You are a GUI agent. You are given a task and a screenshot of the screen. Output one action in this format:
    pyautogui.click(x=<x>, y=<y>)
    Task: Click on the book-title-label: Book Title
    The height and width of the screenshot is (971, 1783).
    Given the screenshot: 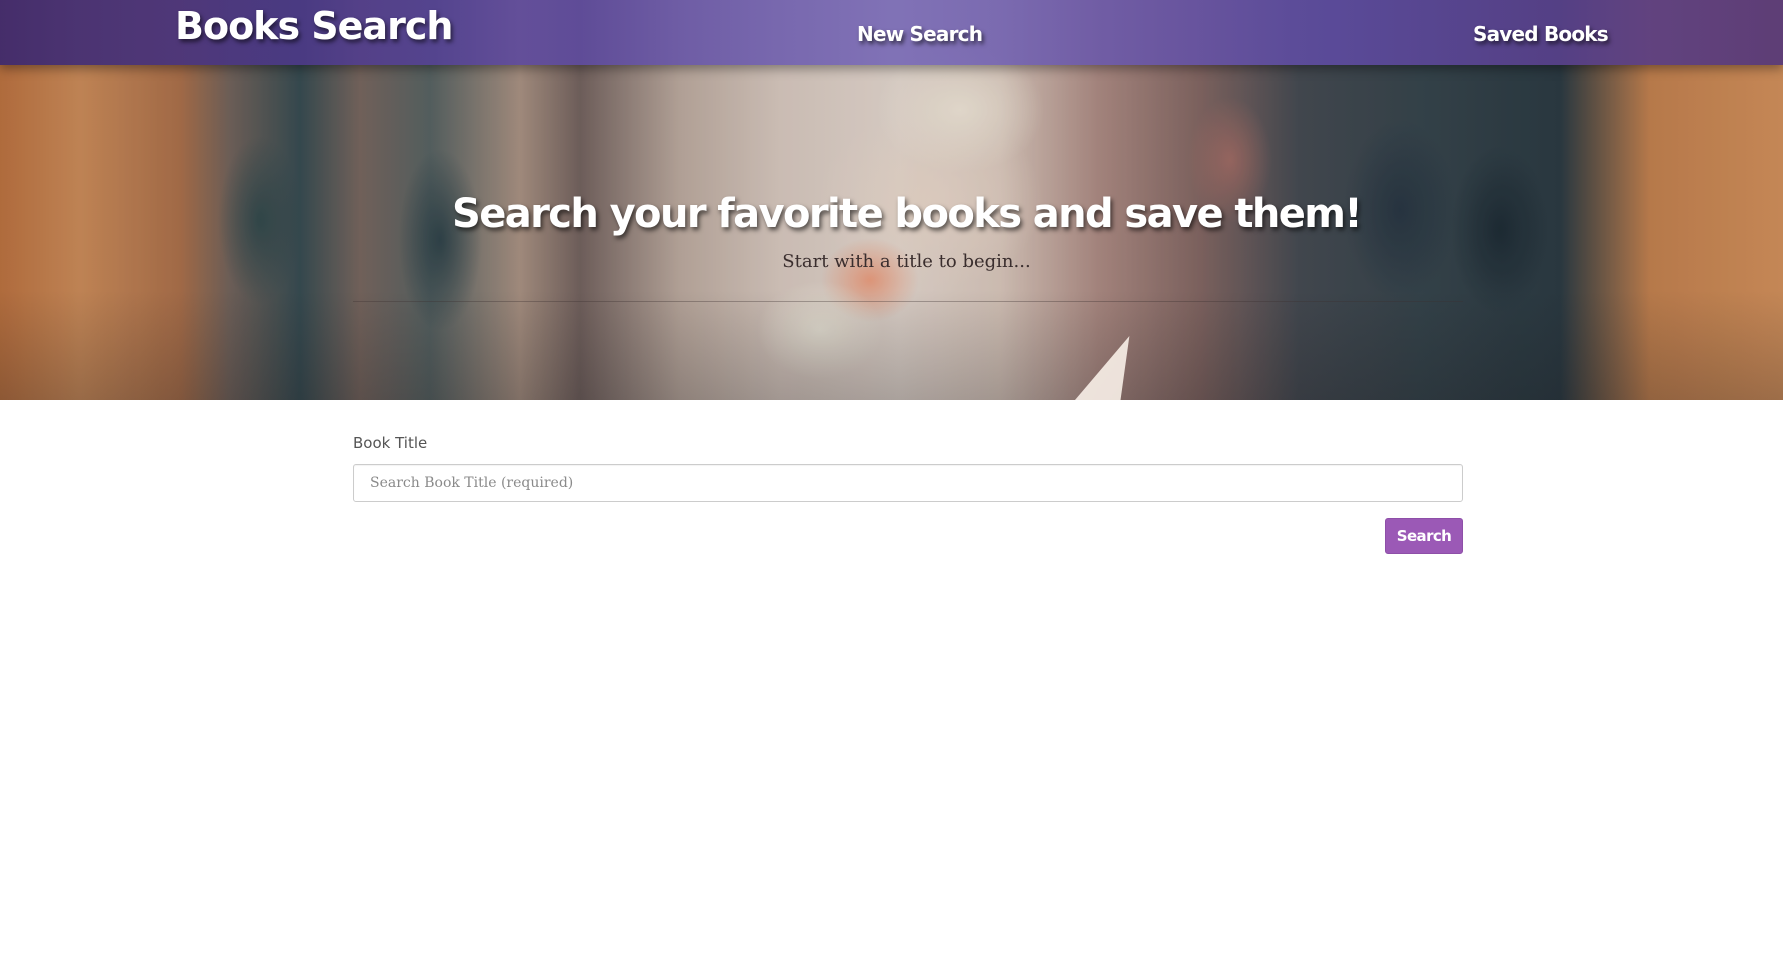 What is the action you would take?
    pyautogui.click(x=390, y=443)
    